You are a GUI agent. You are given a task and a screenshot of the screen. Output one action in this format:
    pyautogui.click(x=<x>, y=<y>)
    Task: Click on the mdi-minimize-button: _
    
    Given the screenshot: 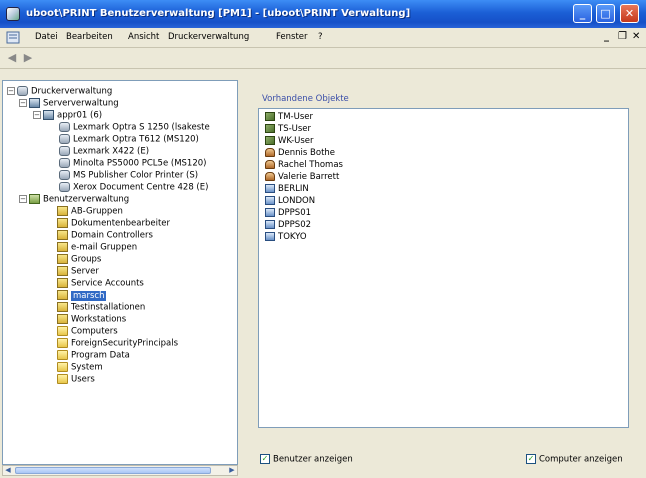 What is the action you would take?
    pyautogui.click(x=606, y=36)
    